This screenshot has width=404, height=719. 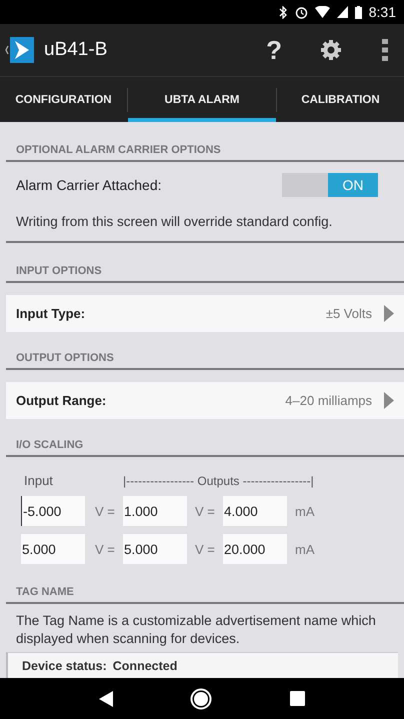 I want to click on section-header: OPTIONAL ALARM CARRIER OPTIONS, so click(x=205, y=153).